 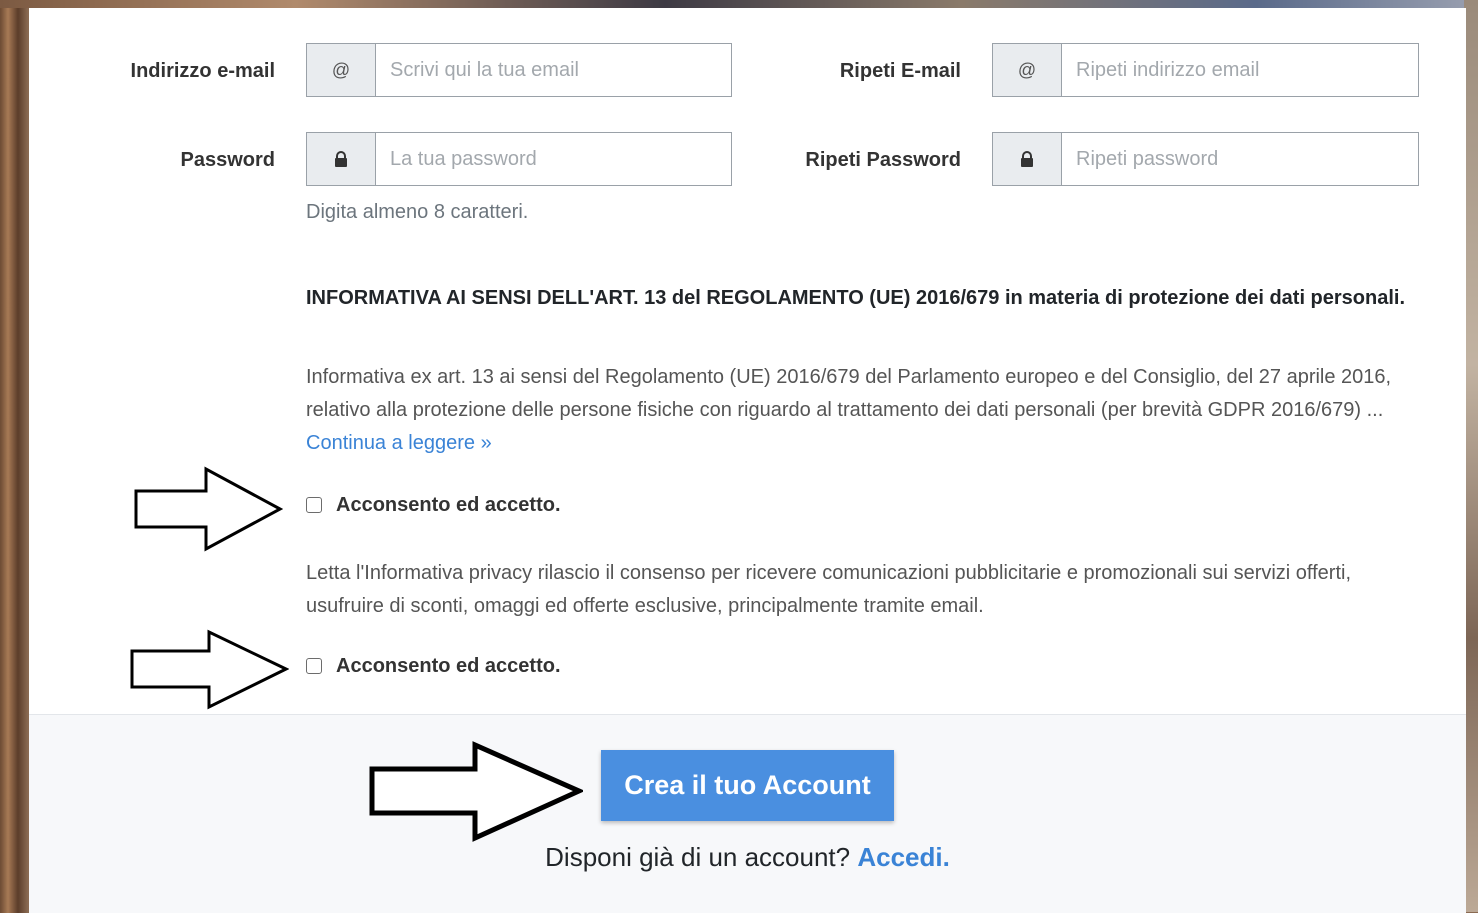 I want to click on password-row: Password Ripeti Password, so click(x=747, y=160).